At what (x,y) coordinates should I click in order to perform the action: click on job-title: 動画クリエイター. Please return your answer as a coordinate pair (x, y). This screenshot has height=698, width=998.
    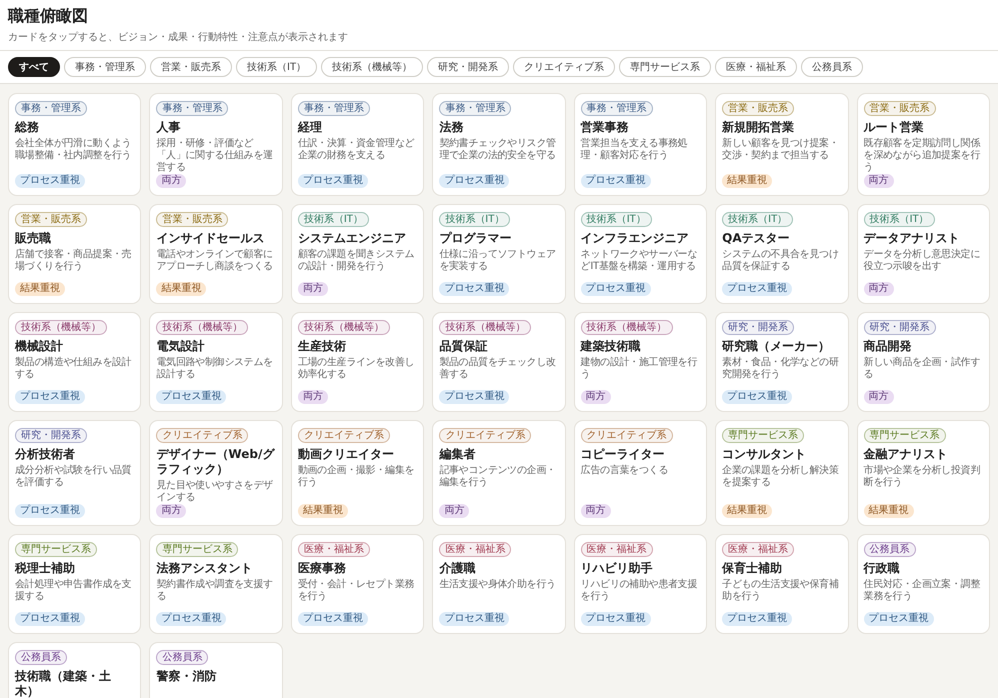
    Looking at the image, I should click on (346, 454).